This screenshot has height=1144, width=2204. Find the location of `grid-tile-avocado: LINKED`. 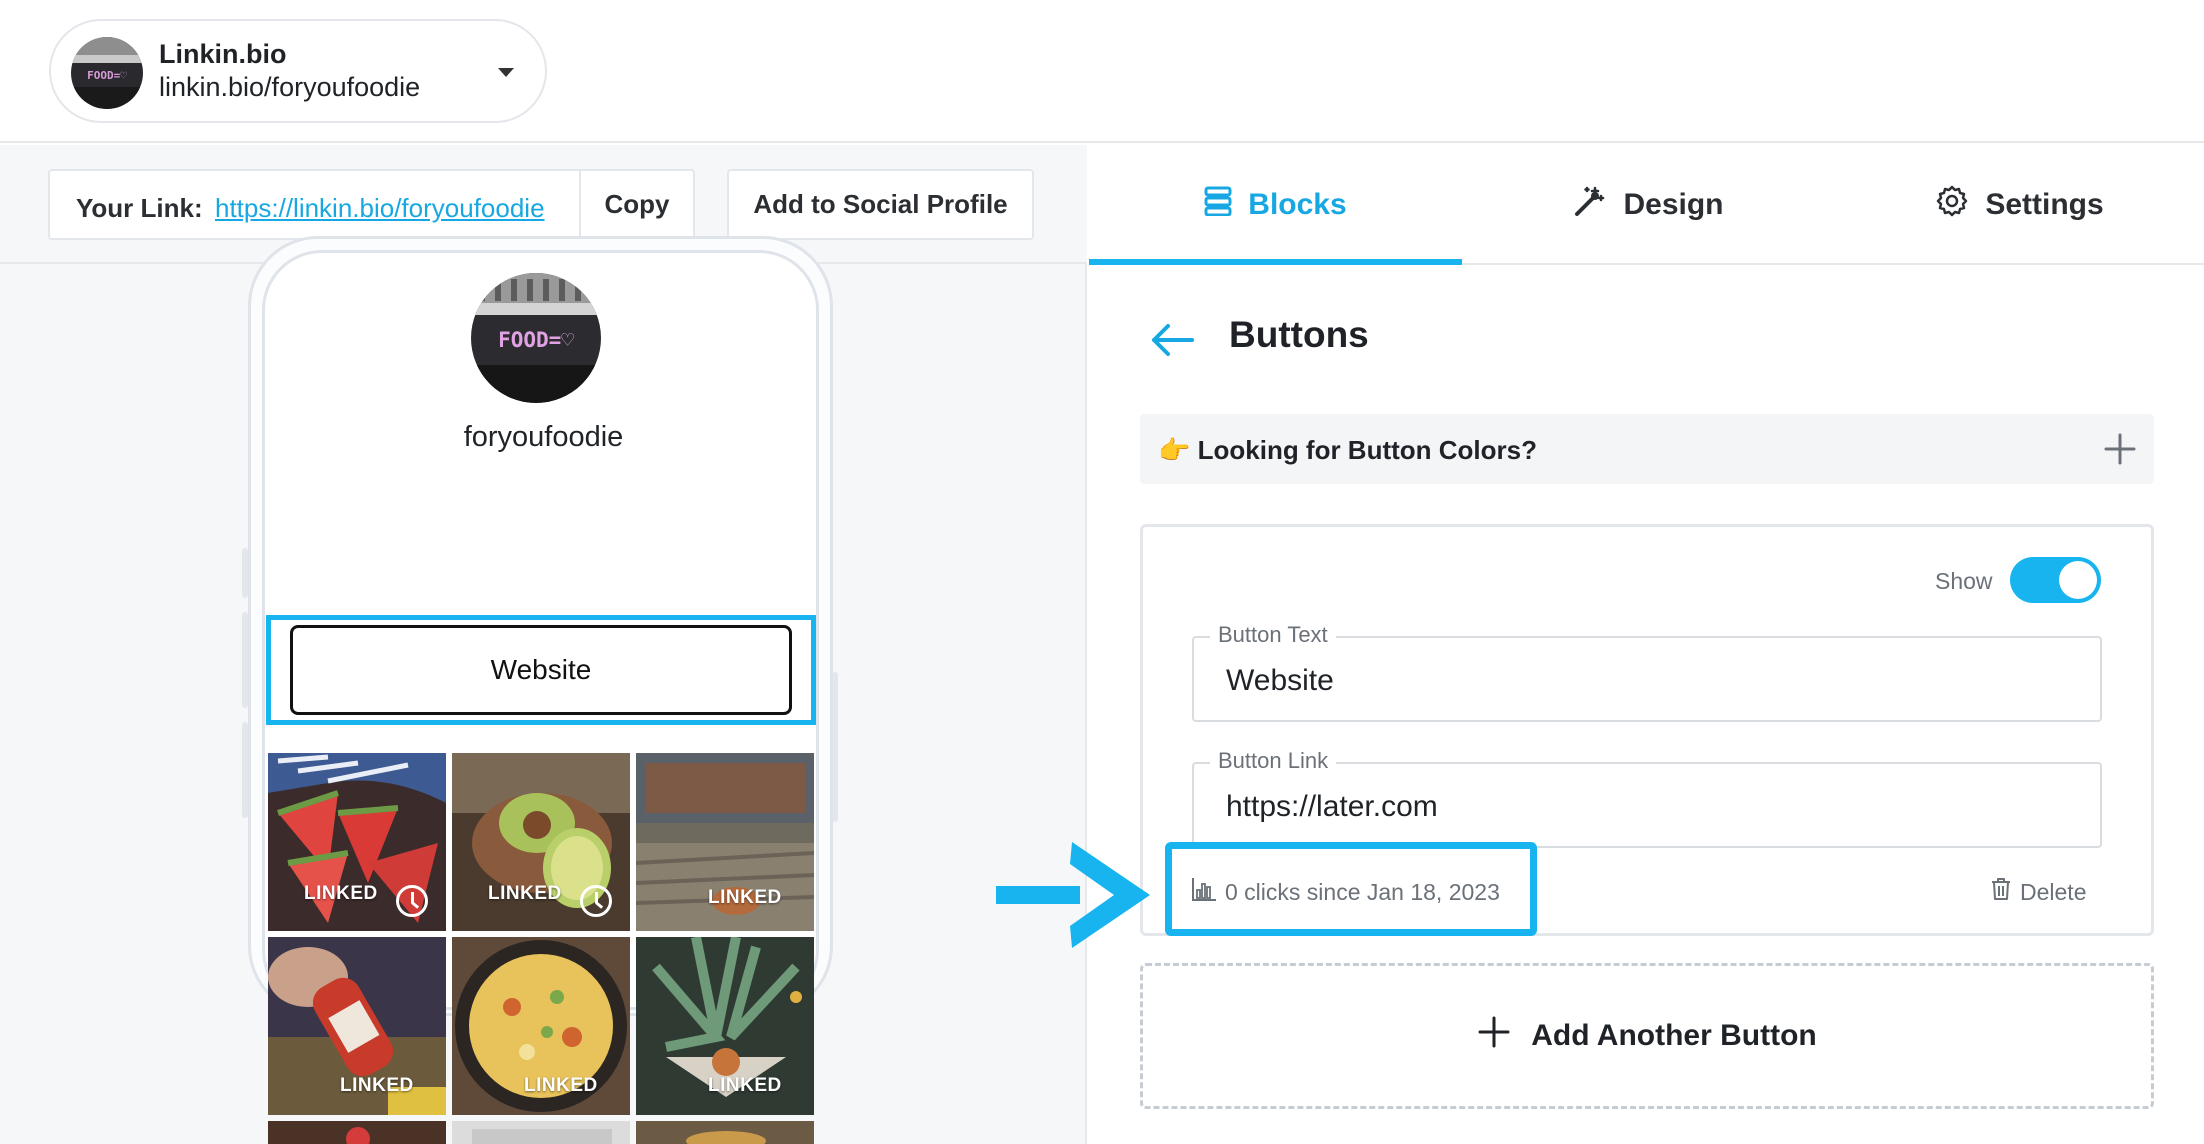

grid-tile-avocado: LINKED is located at coordinates (541, 842).